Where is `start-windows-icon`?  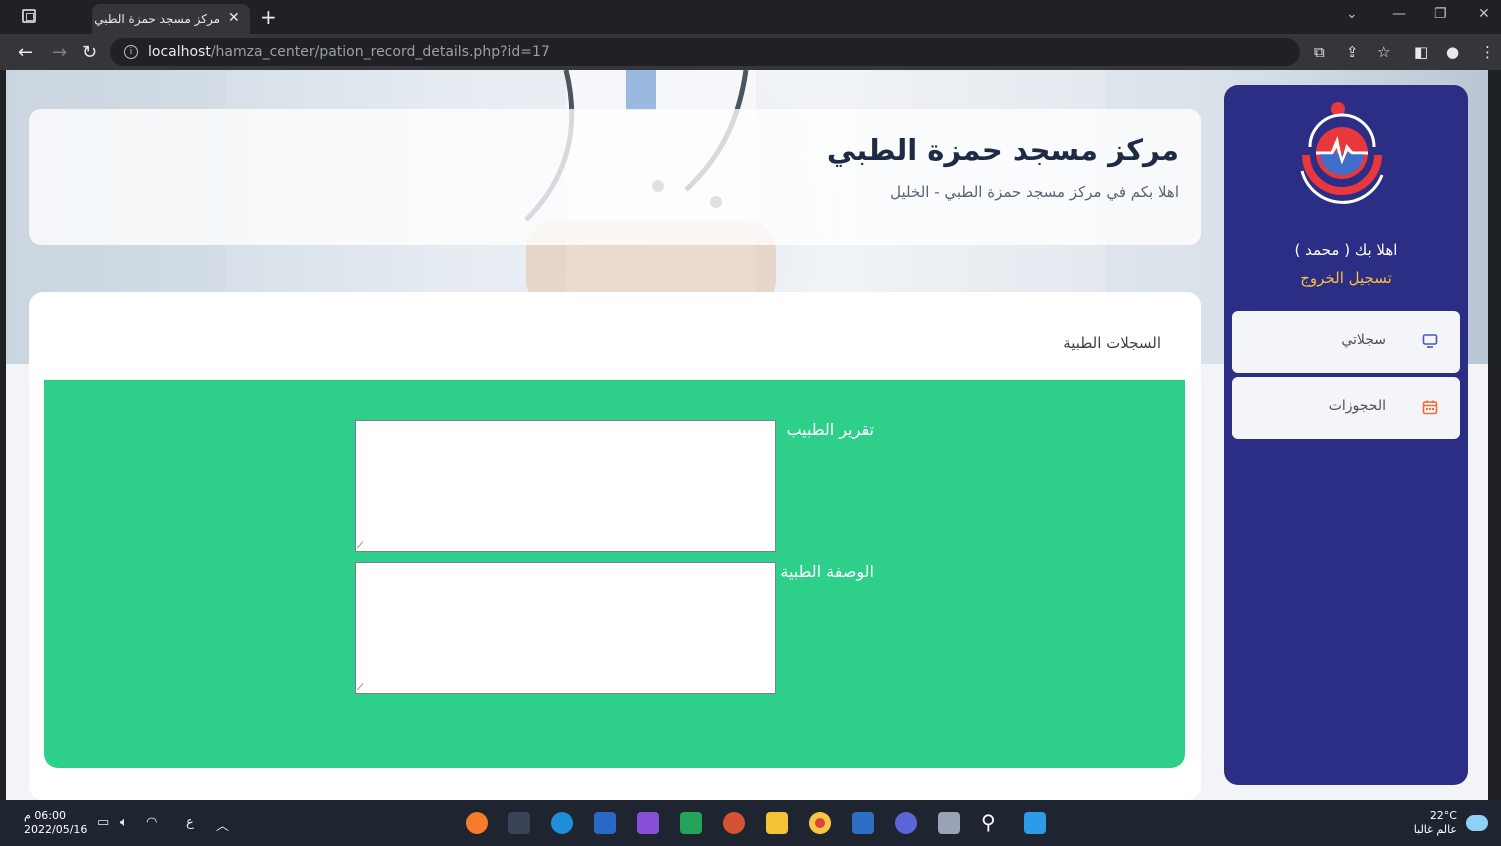 start-windows-icon is located at coordinates (1035, 823).